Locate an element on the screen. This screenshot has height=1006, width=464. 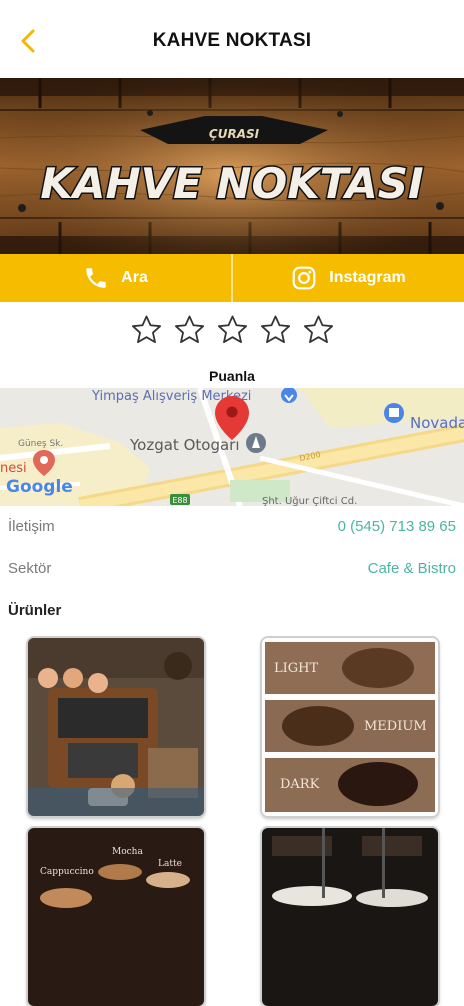
product-card-coffee-beans: LIGHT MEDIUM DARK is located at coordinates (350, 727).